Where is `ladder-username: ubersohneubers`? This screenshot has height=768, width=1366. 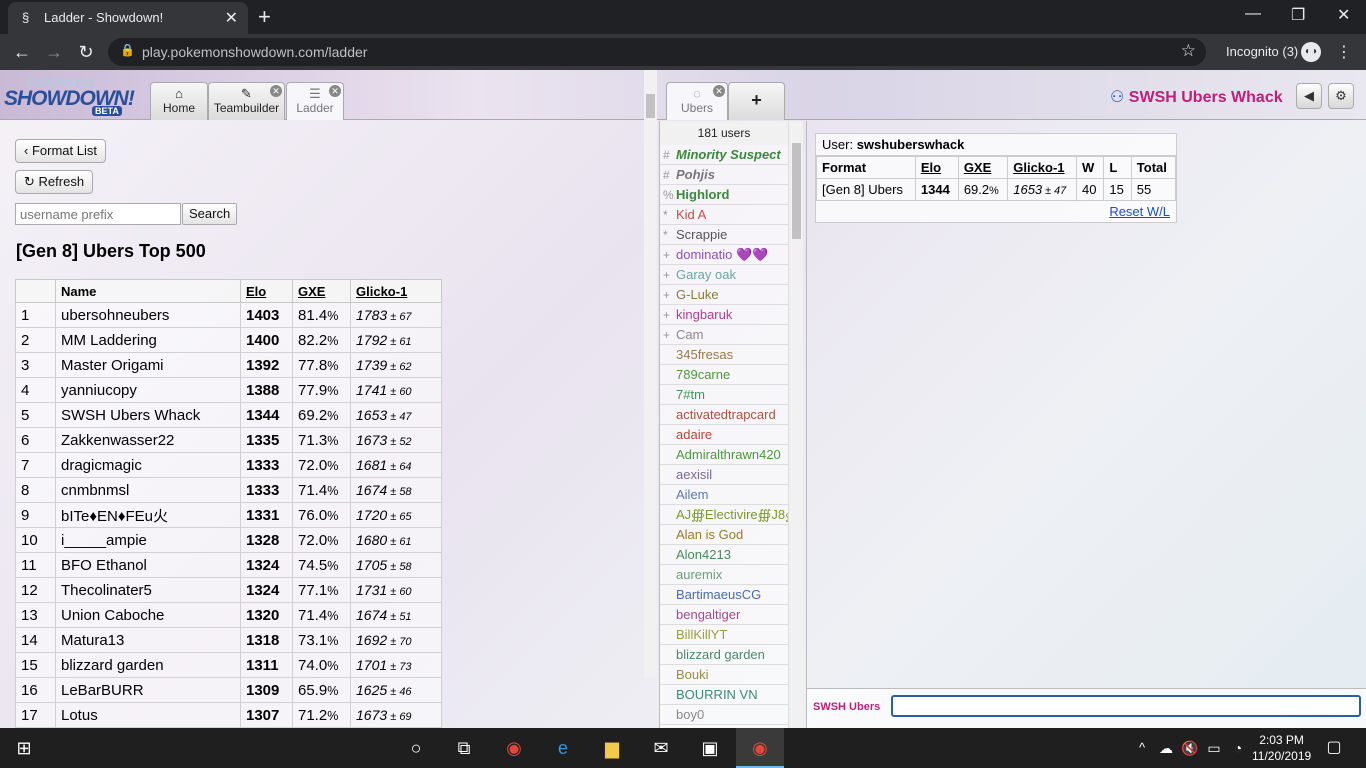
ladder-username: ubersohneubers is located at coordinates (148, 315).